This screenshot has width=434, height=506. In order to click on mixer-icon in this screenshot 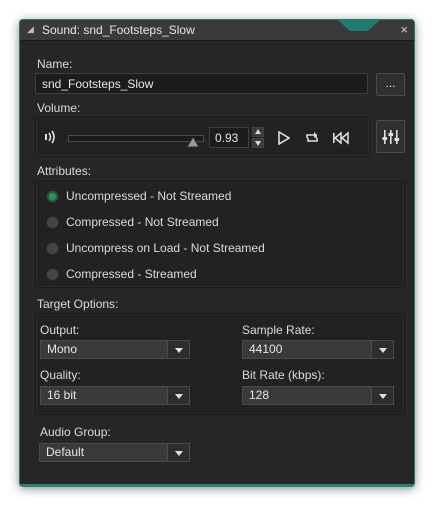, I will do `click(391, 137)`.